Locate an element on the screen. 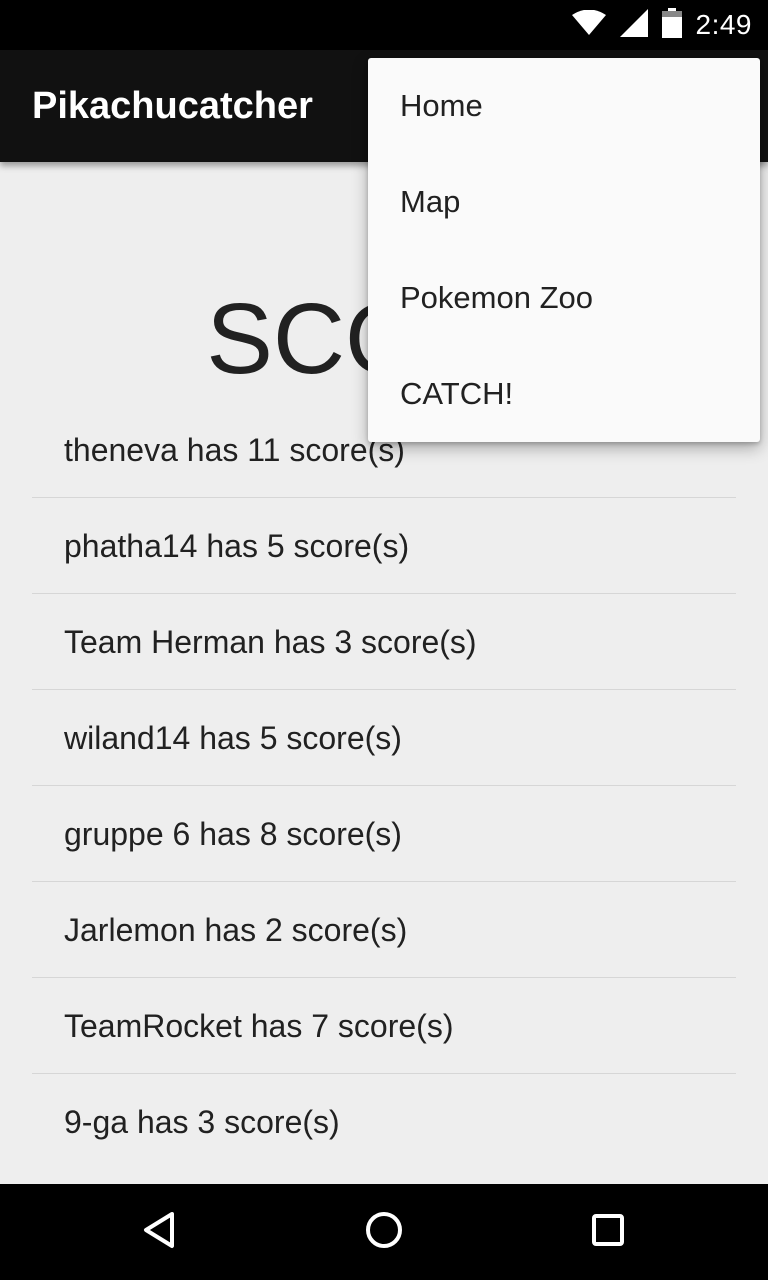  recents-icon is located at coordinates (608, 1232).